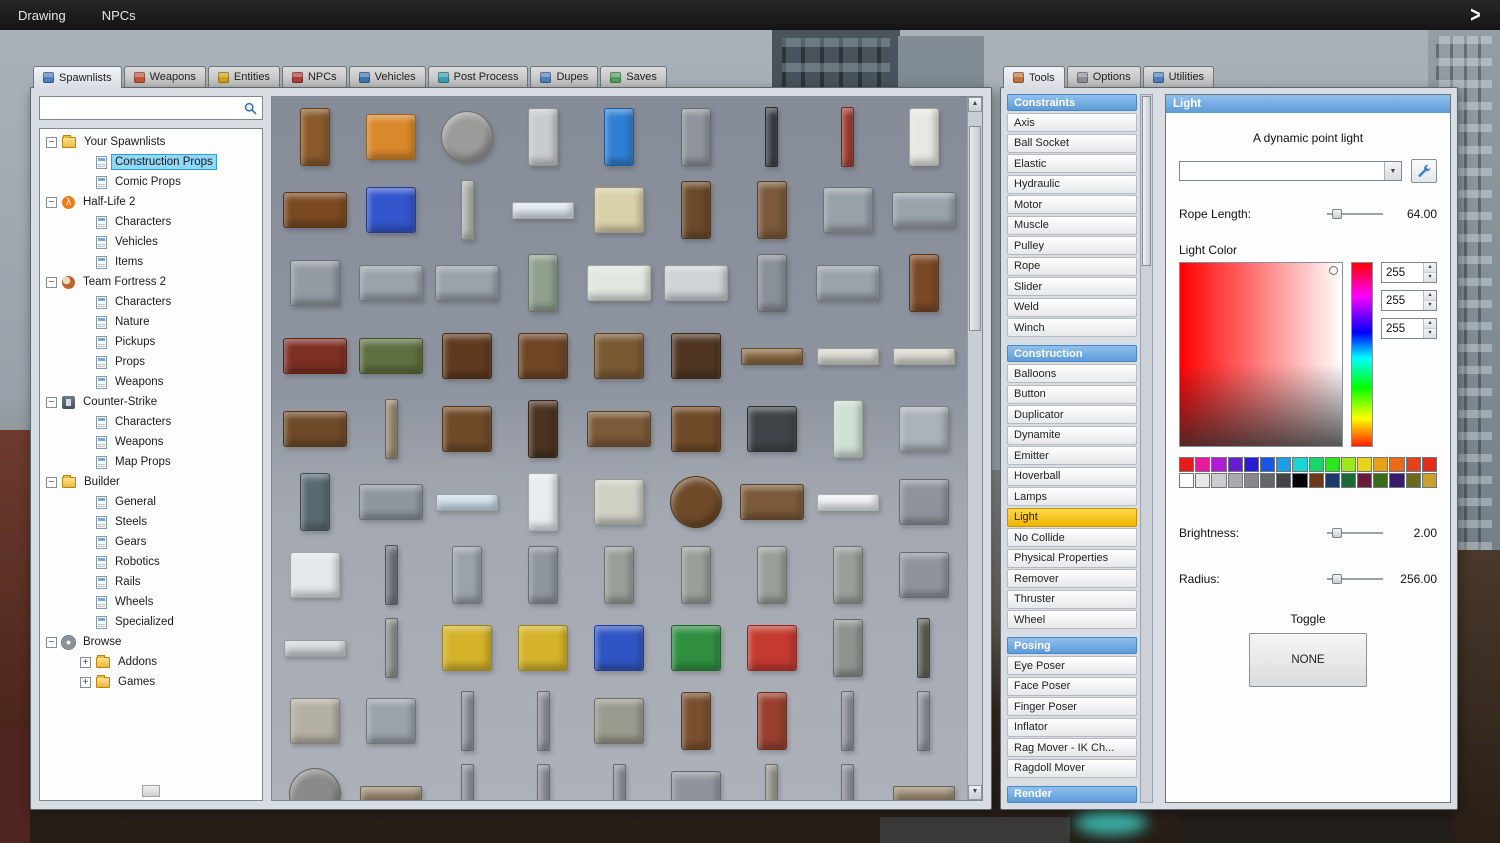 This screenshot has height=843, width=1500. Describe the element at coordinates (1072, 286) in the screenshot. I see `tool-item-slider: Slider` at that location.